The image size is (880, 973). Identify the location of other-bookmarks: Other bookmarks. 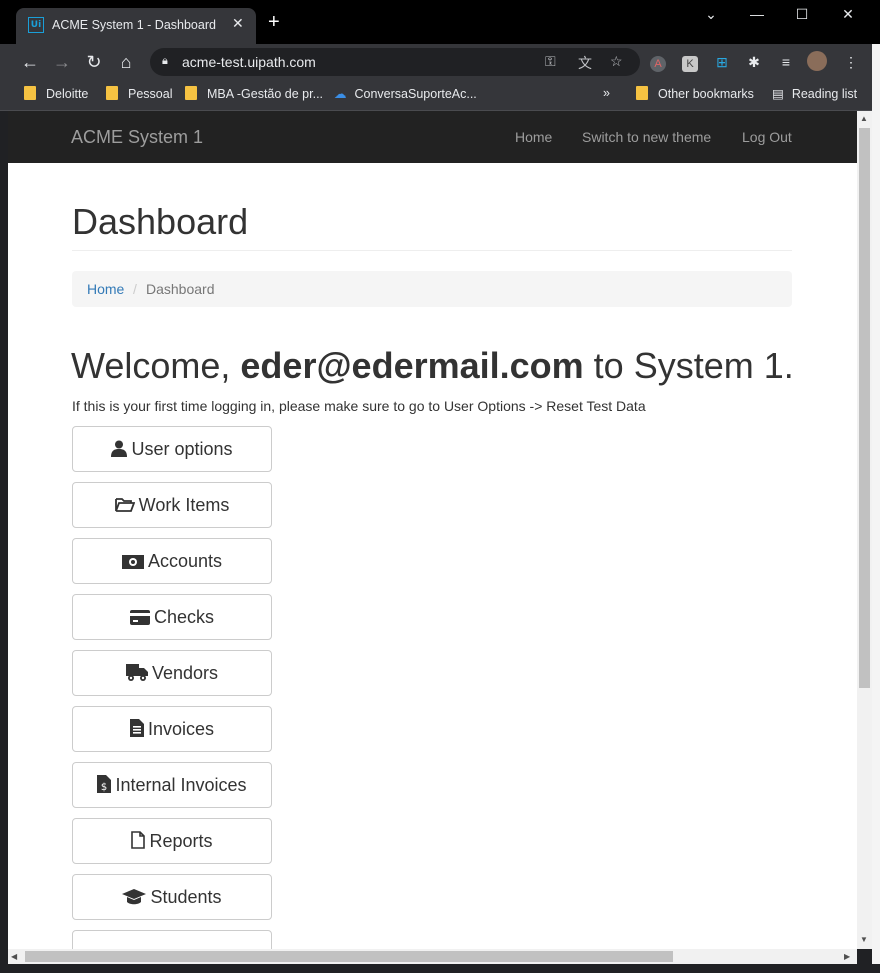
(695, 93).